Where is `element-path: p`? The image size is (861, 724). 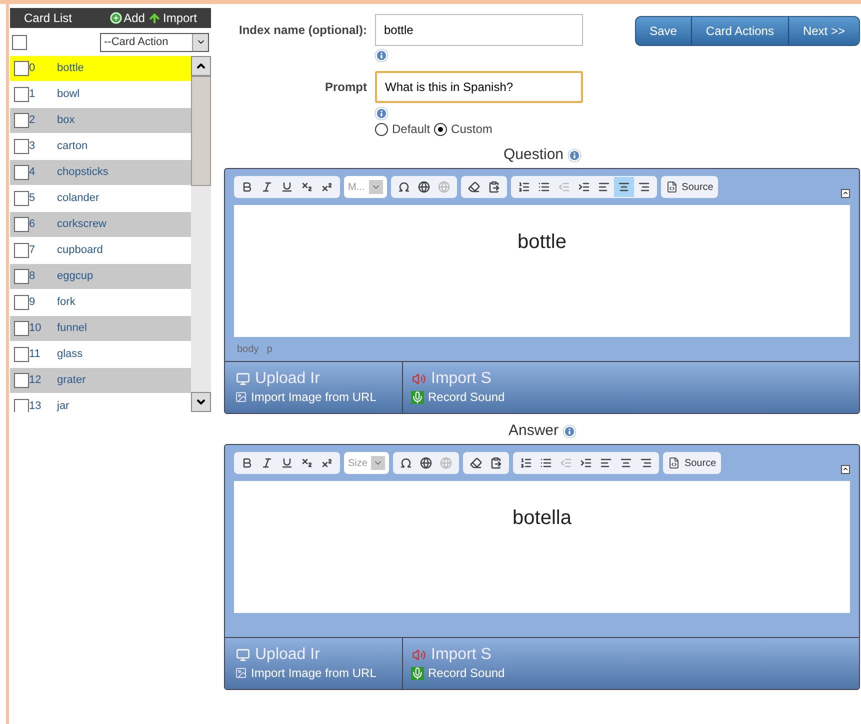
element-path: p is located at coordinates (269, 349).